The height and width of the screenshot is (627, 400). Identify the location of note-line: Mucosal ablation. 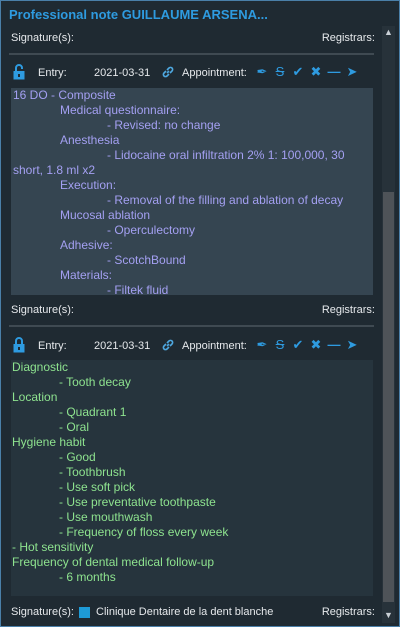
(105, 215).